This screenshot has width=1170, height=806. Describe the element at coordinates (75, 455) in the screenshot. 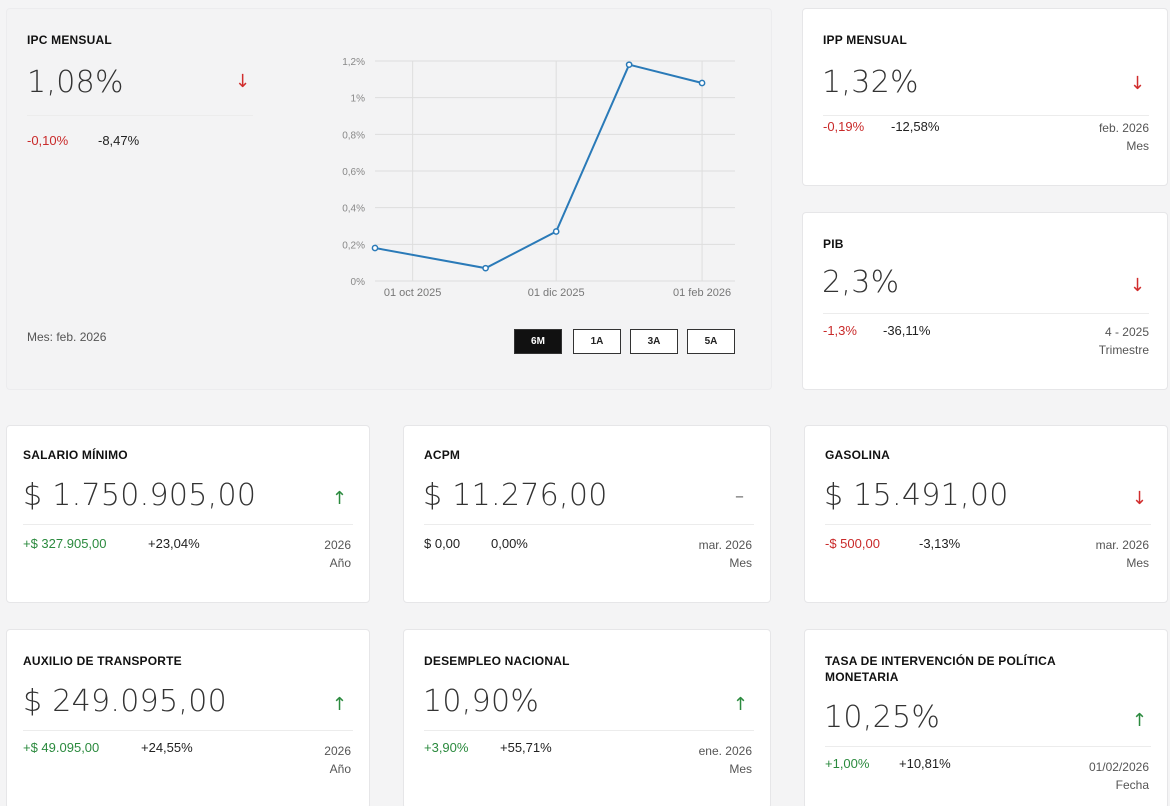

I see `salario-title: SALARIO MÍNIMO` at that location.